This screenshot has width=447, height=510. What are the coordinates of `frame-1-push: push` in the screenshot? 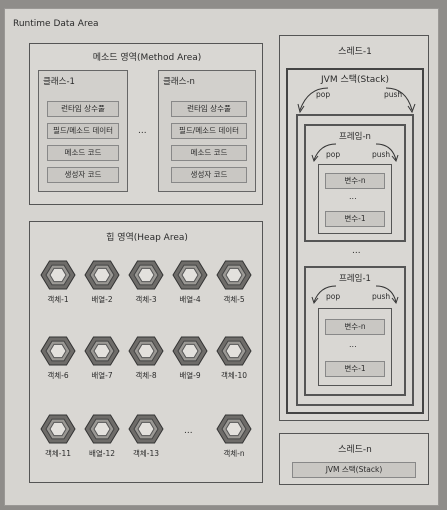 It's located at (381, 296).